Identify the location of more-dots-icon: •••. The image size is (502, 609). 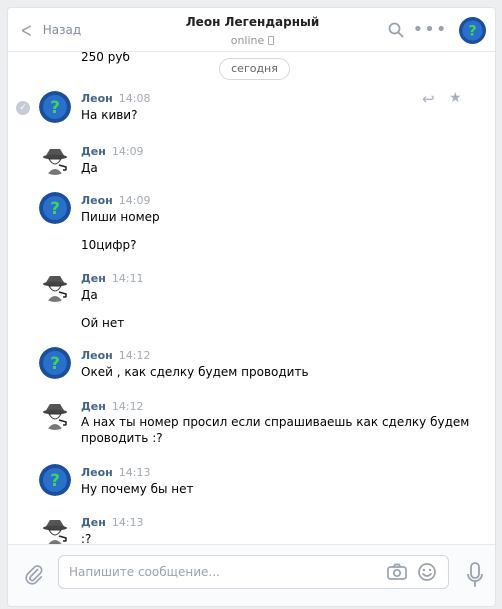
(430, 29).